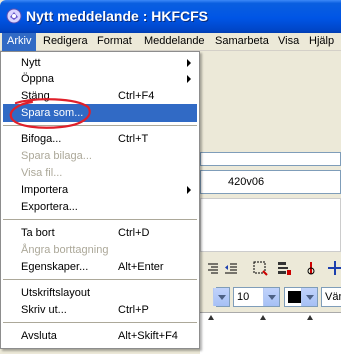  Describe the element at coordinates (288, 42) in the screenshot. I see `menu-visa: Visa` at that location.